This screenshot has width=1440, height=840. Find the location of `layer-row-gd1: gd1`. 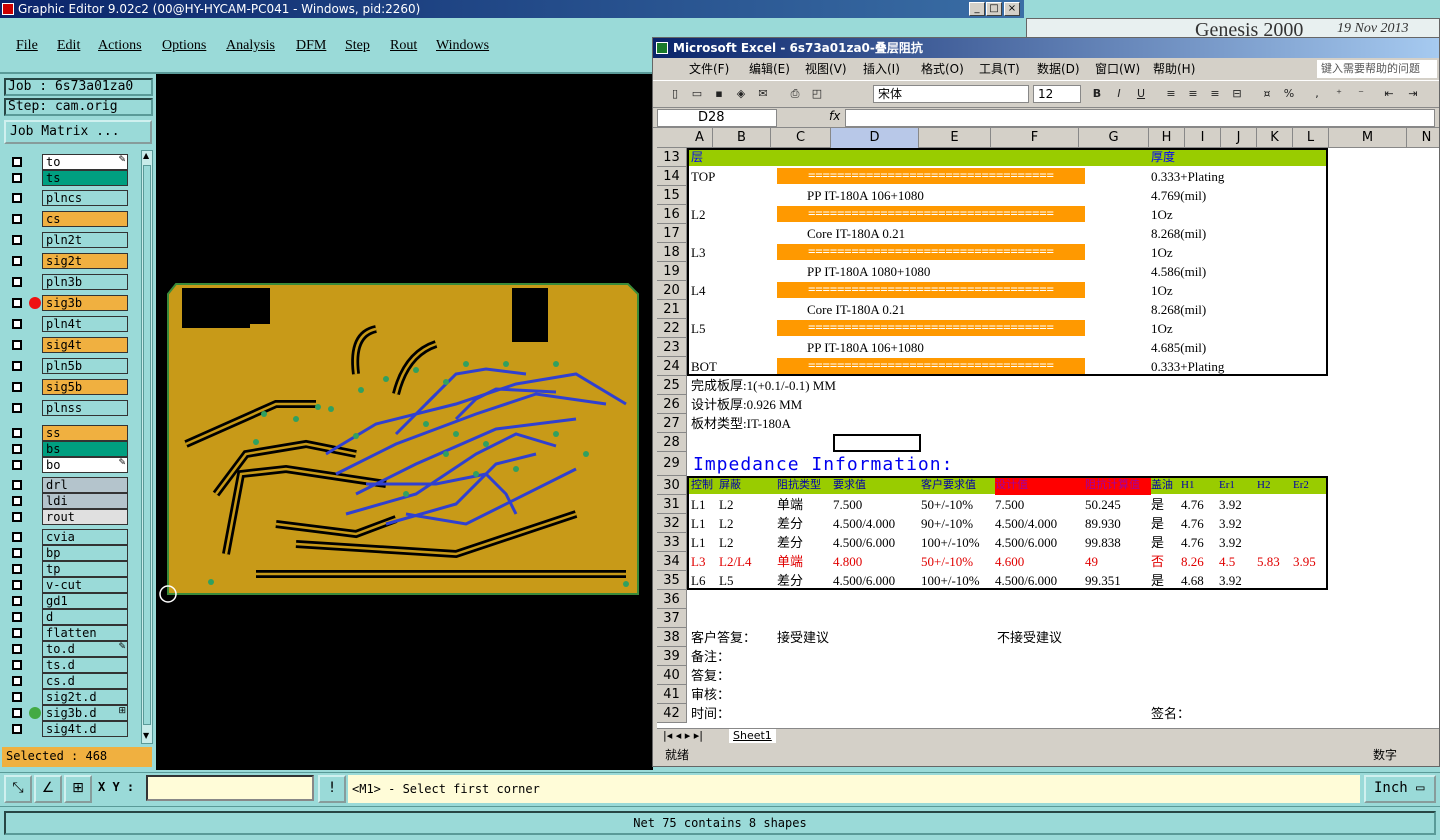

layer-row-gd1: gd1 is located at coordinates (68, 601).